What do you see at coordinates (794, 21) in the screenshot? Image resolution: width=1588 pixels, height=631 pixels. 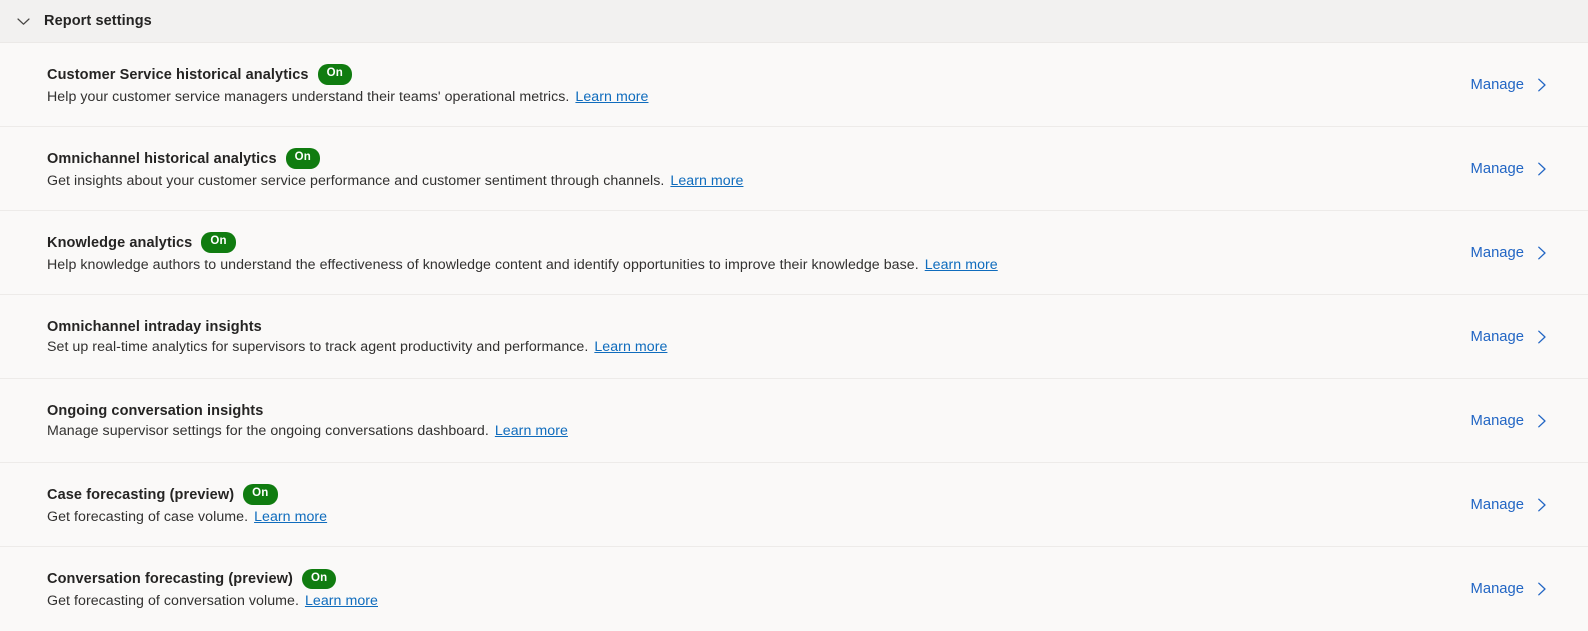 I see `report-settings-header: Report settings` at bounding box center [794, 21].